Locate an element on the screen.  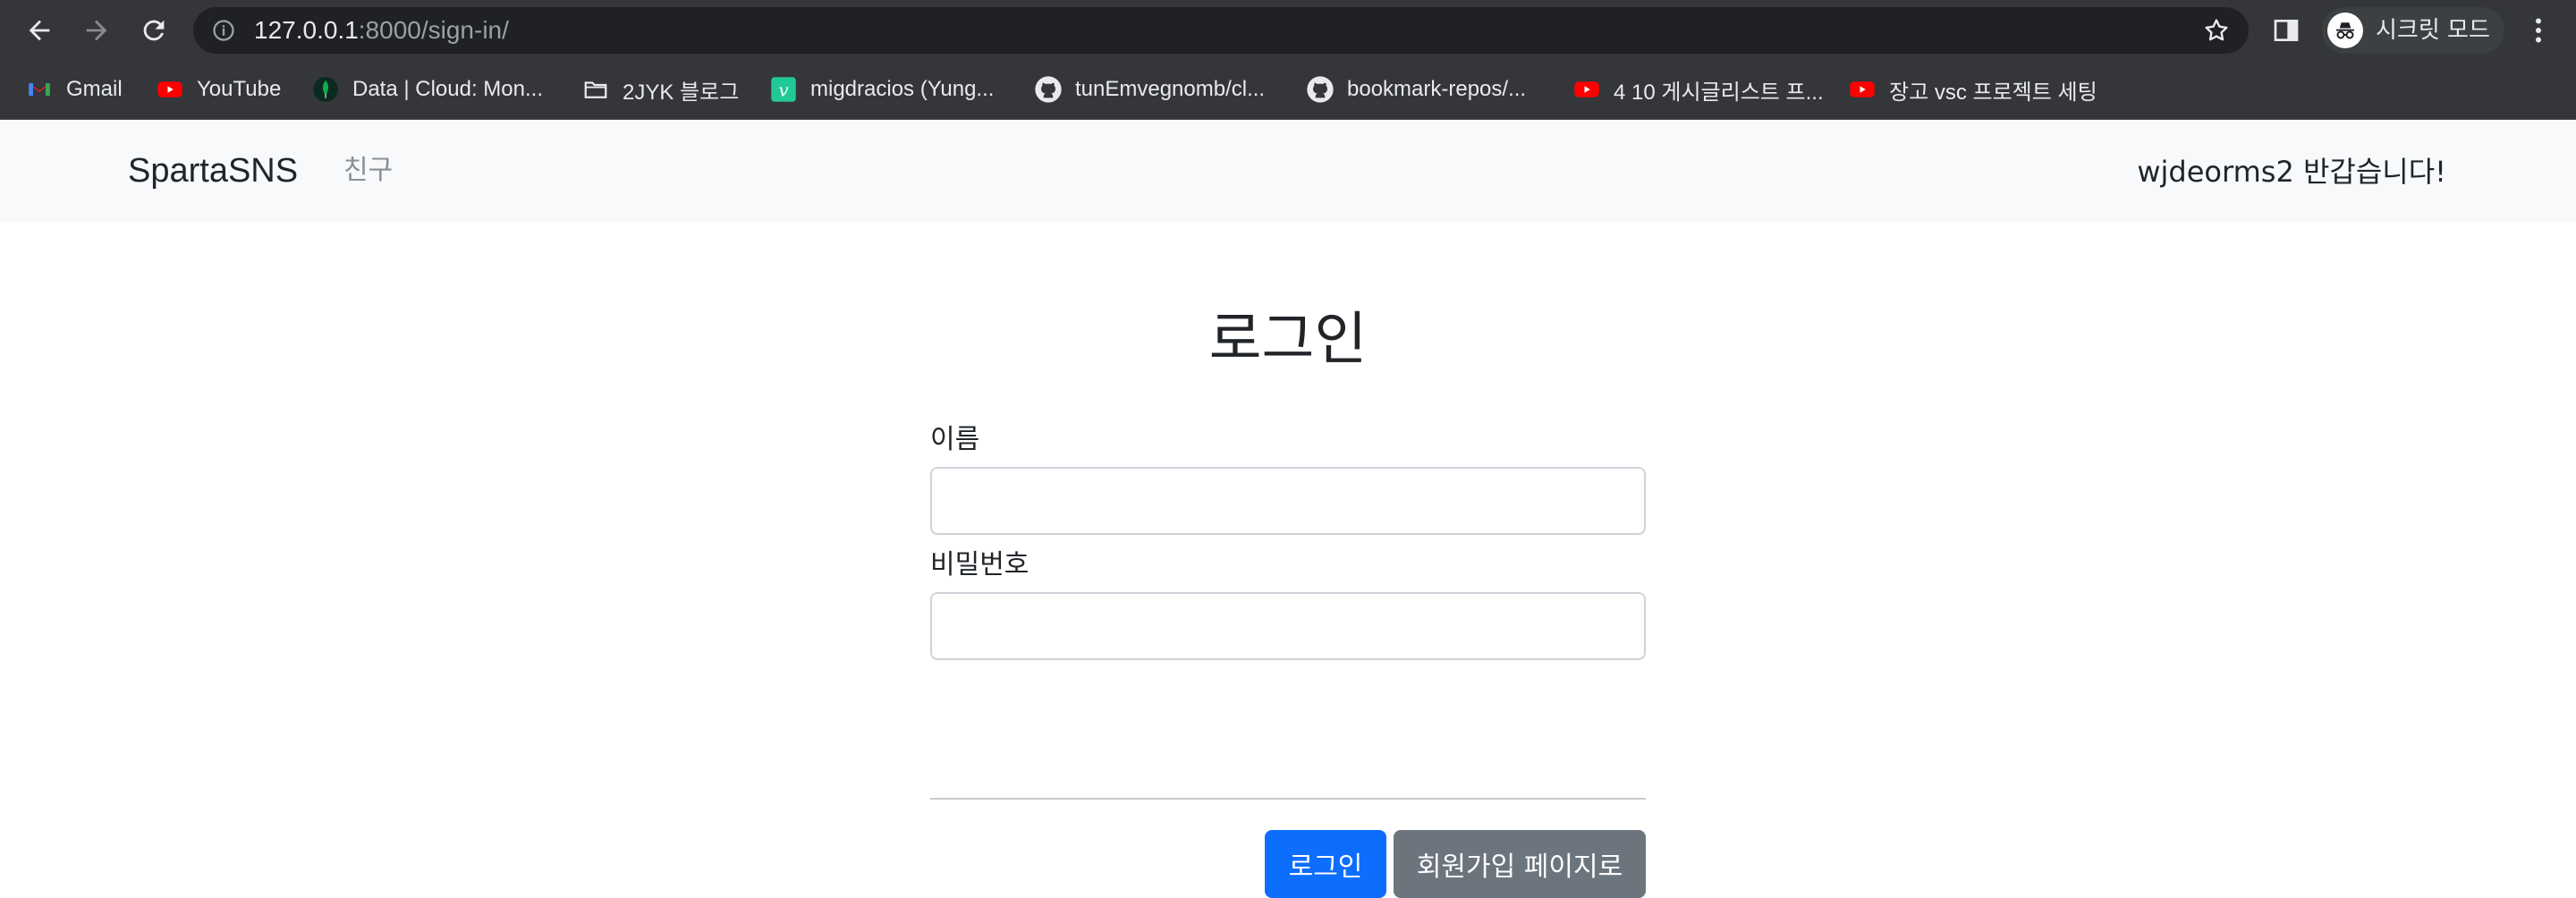
incognito-avatar is located at coordinates (2345, 30).